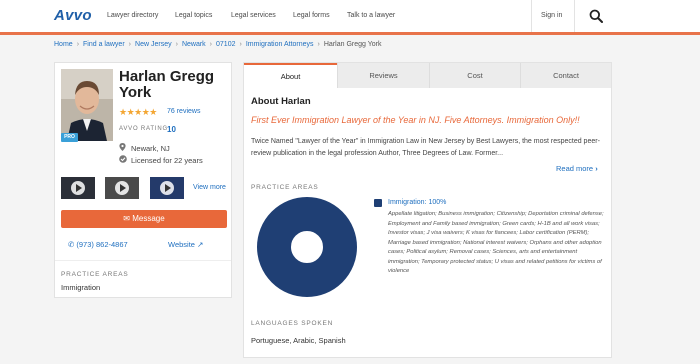 This screenshot has width=700, height=364. Describe the element at coordinates (104, 44) in the screenshot. I see `breadcrumb-find-lawyer: Find a lawyer` at that location.